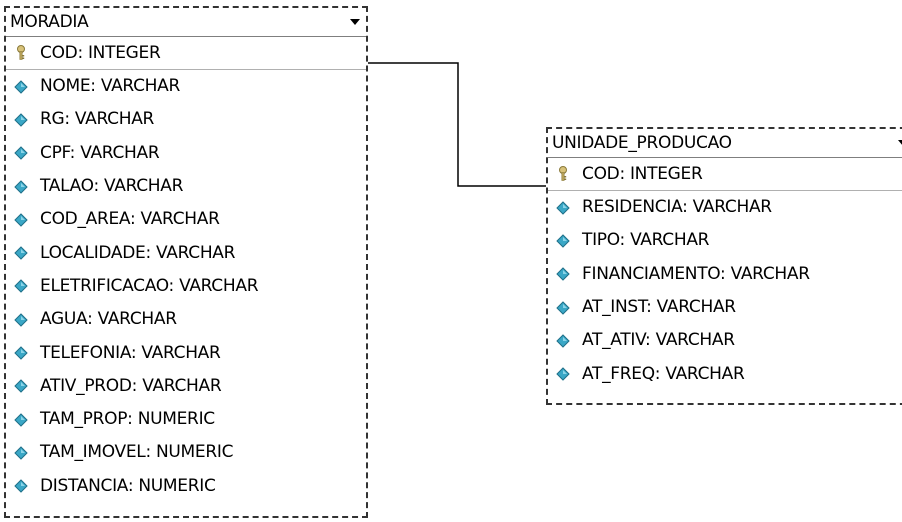 The width and height of the screenshot is (902, 522). What do you see at coordinates (677, 207) in the screenshot?
I see `attribute-label: RESIDENCIA: VARCHAR` at bounding box center [677, 207].